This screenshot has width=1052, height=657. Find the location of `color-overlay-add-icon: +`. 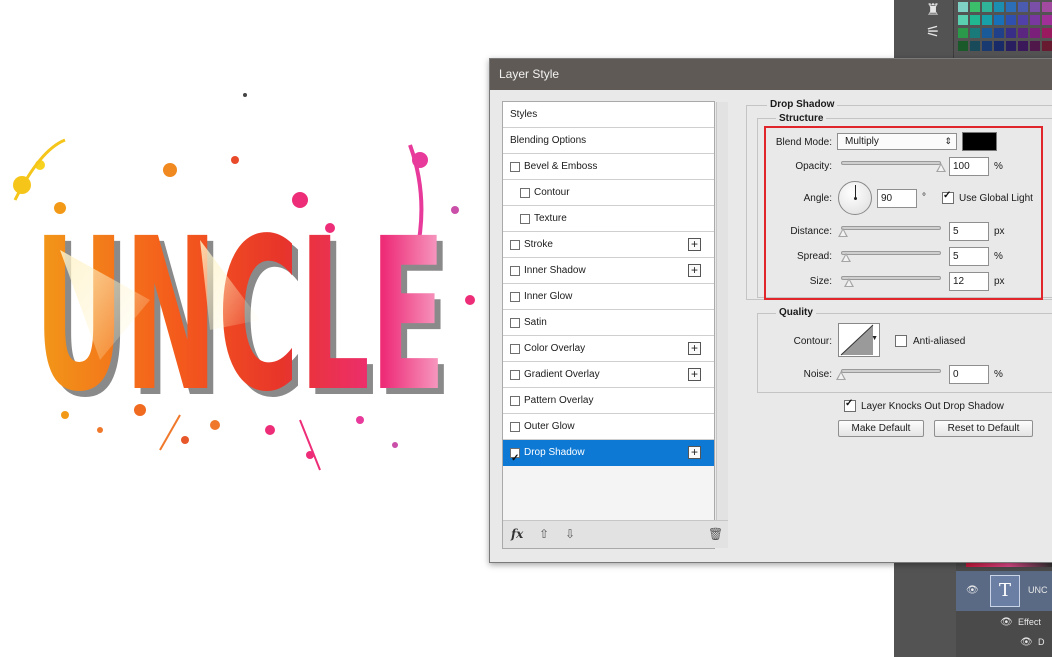

color-overlay-add-icon: + is located at coordinates (694, 348).